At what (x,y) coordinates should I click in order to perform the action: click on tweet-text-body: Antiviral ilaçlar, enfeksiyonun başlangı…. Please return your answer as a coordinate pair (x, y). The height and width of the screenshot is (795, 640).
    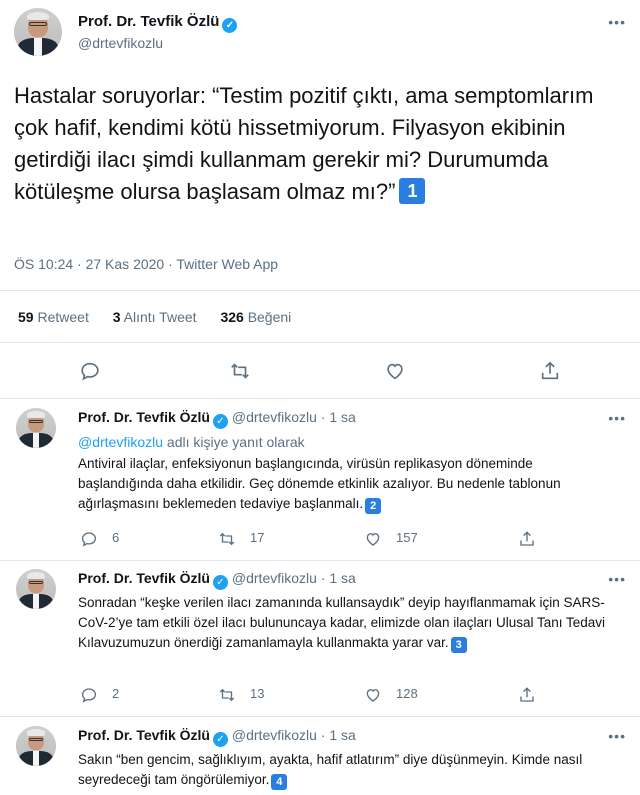
    Looking at the image, I should click on (319, 483).